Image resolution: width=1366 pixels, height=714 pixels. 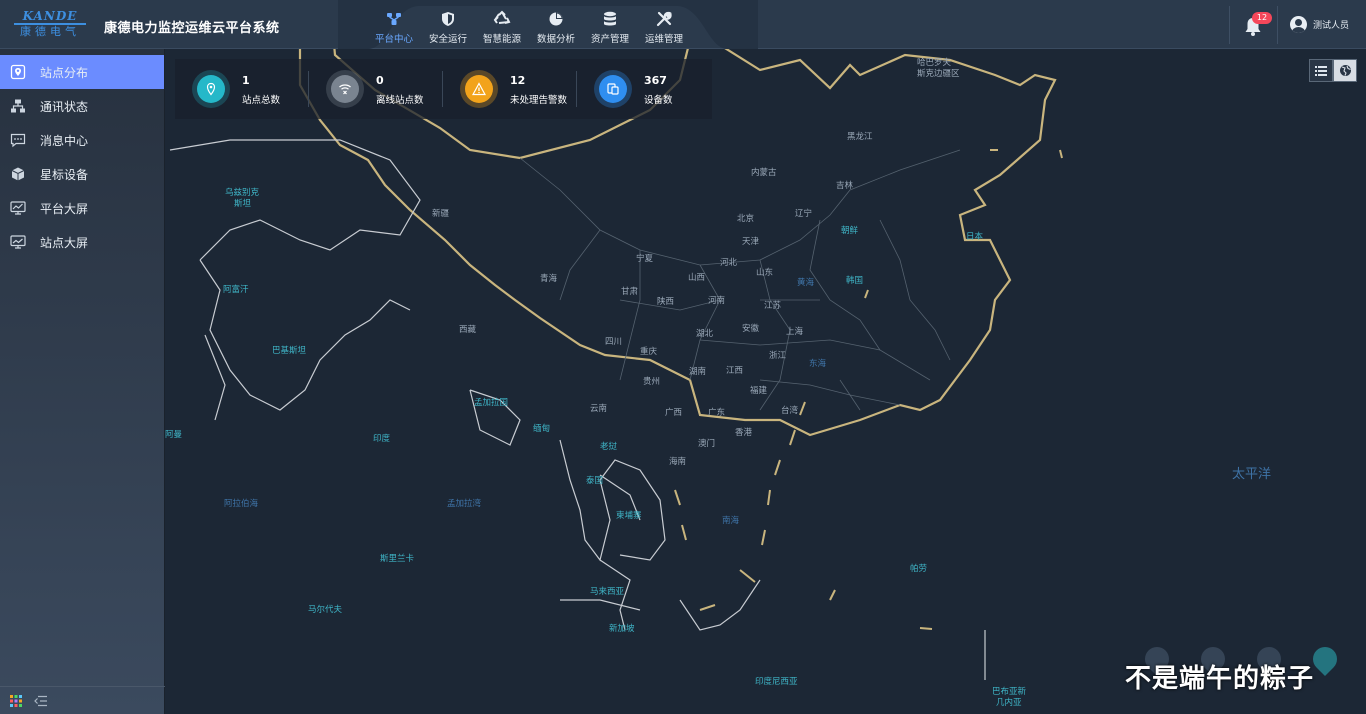 I want to click on collapse-menu-icon, so click(x=40, y=701).